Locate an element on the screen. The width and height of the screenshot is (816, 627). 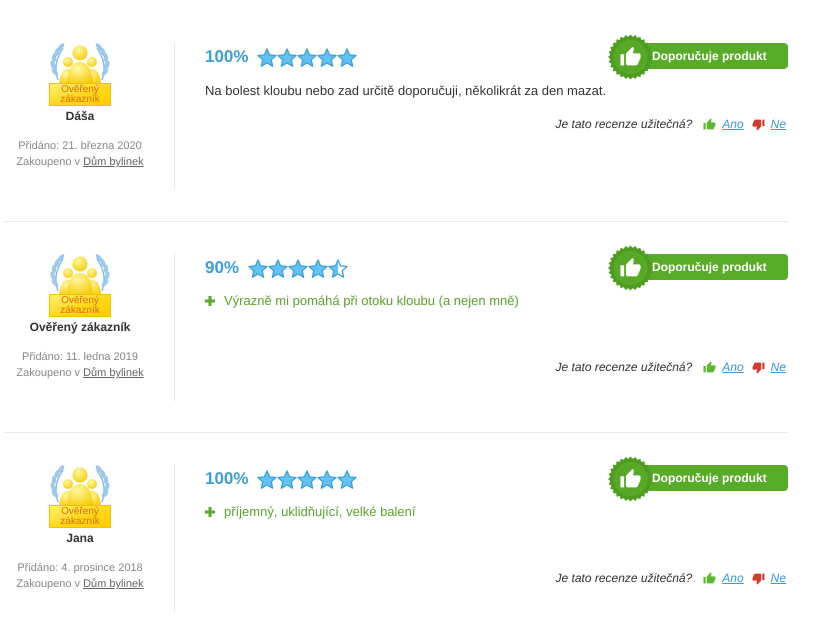
half-star-icon is located at coordinates (338, 268).